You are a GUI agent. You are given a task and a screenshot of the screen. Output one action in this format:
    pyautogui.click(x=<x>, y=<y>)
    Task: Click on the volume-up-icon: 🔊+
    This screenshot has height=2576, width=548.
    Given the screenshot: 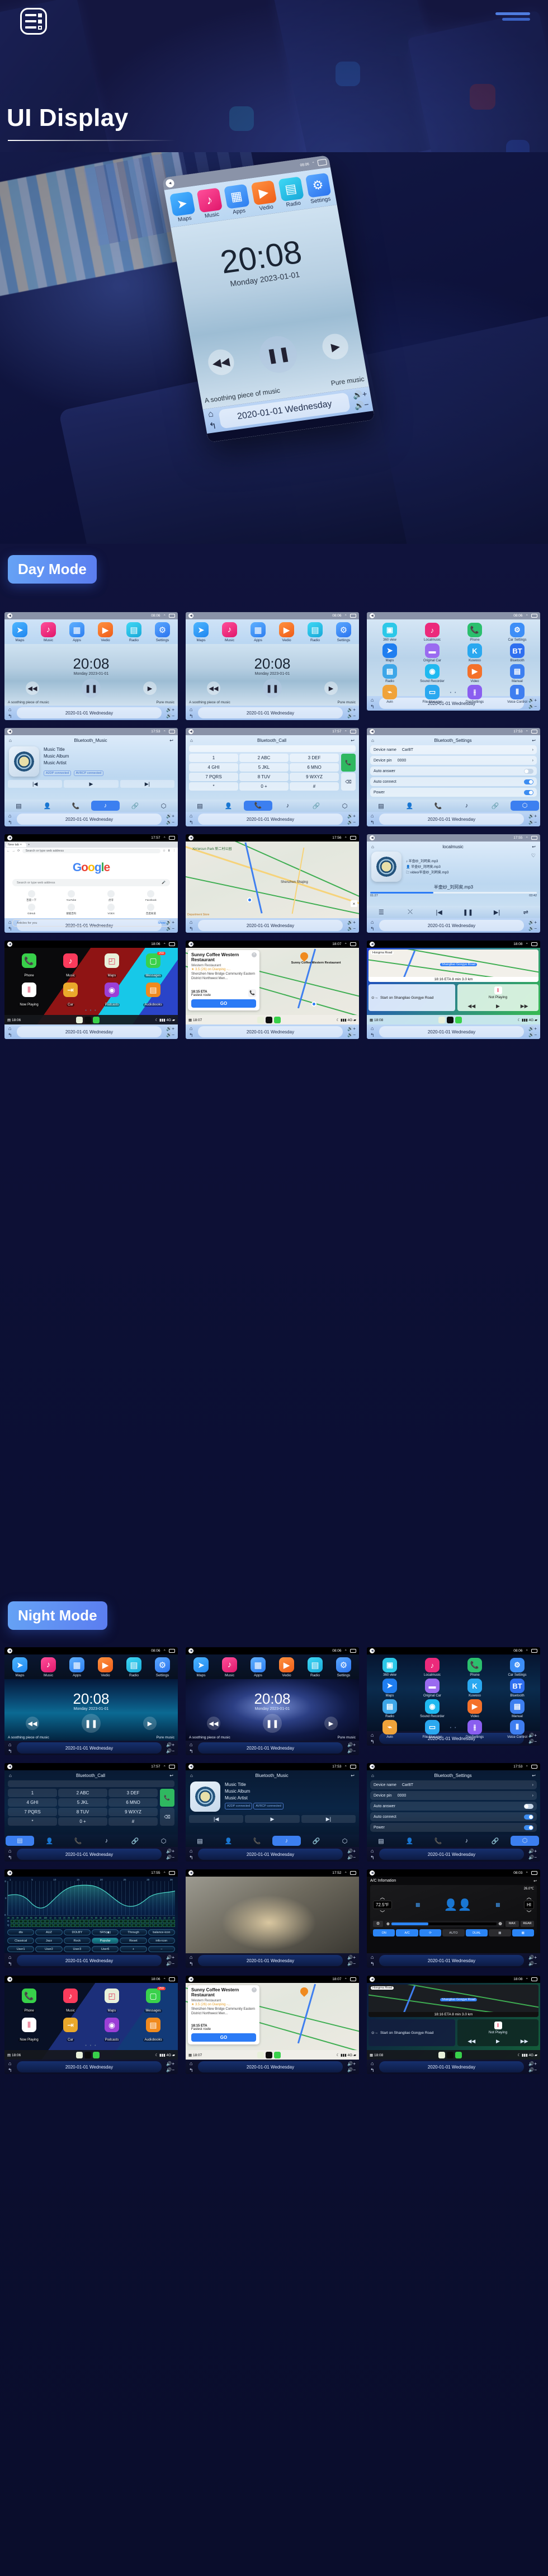 What is the action you would take?
    pyautogui.click(x=351, y=1028)
    